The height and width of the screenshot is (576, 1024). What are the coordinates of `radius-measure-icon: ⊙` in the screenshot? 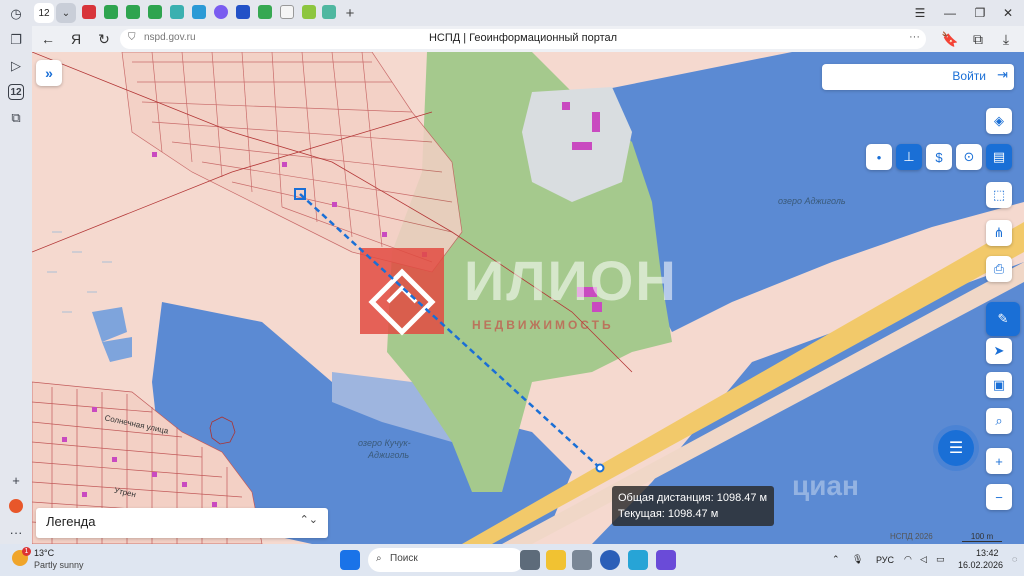 It's located at (969, 157).